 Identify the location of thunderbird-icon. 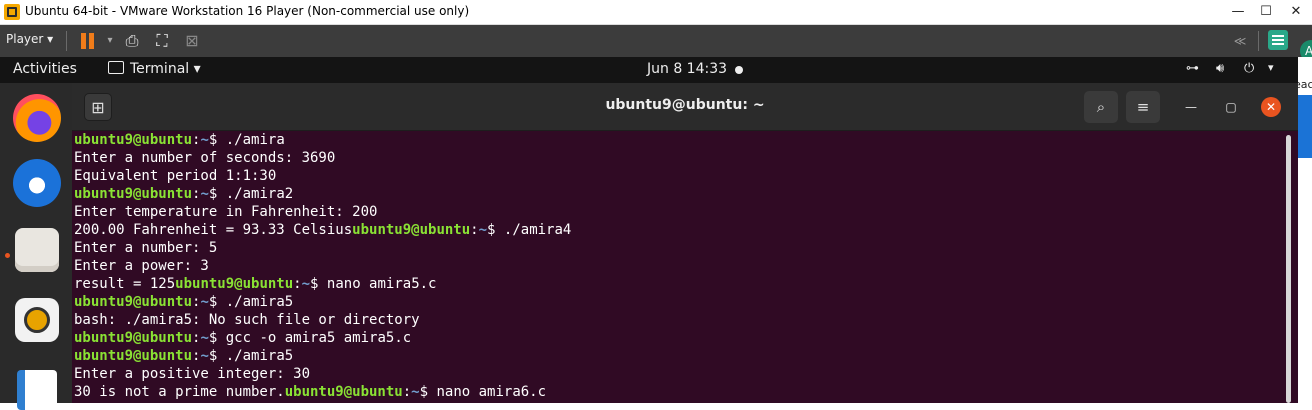
(37, 183).